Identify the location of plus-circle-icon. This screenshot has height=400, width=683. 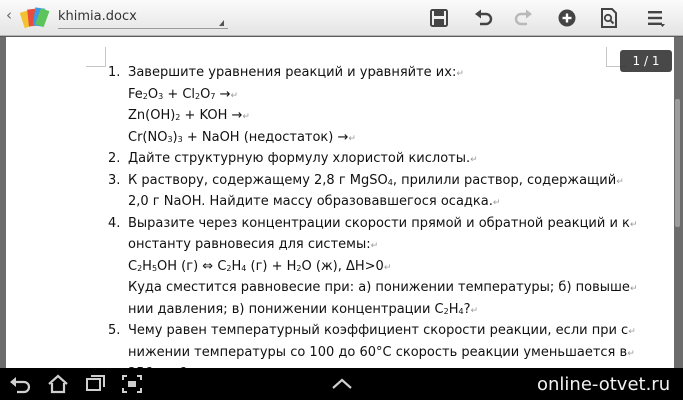
(567, 18).